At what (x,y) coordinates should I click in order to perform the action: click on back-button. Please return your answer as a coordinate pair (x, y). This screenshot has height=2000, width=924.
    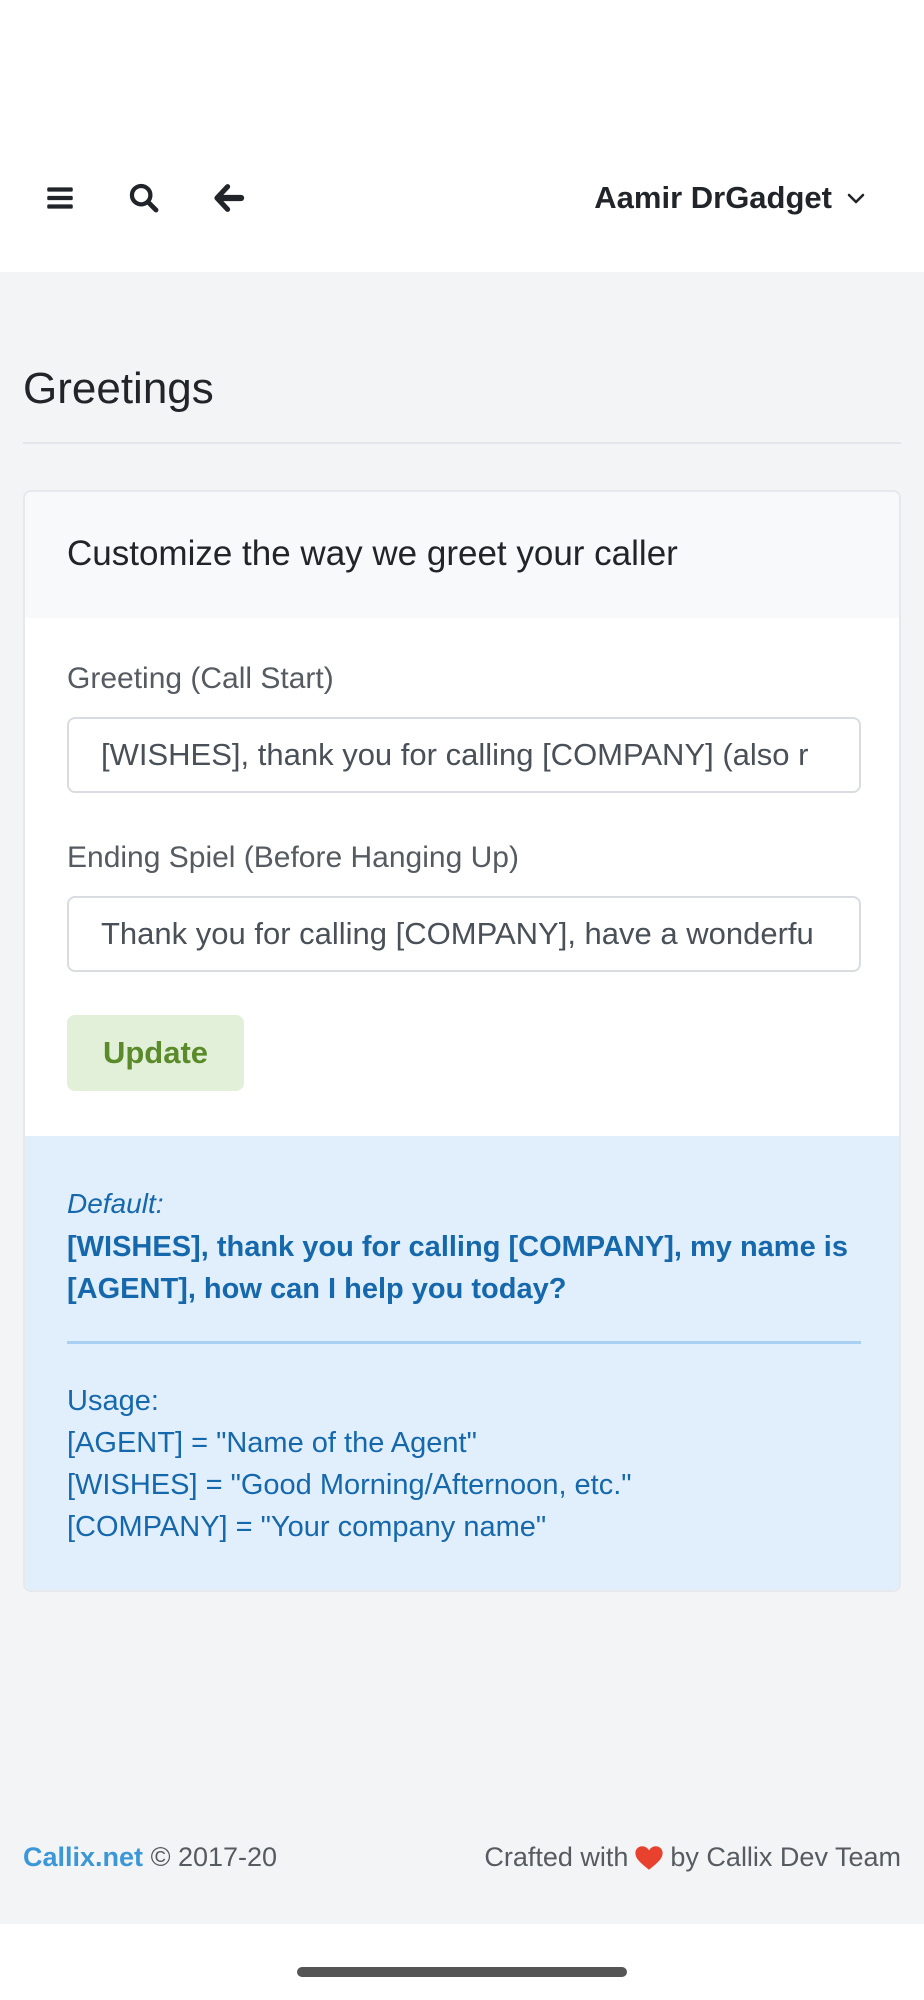
    Looking at the image, I should click on (229, 198).